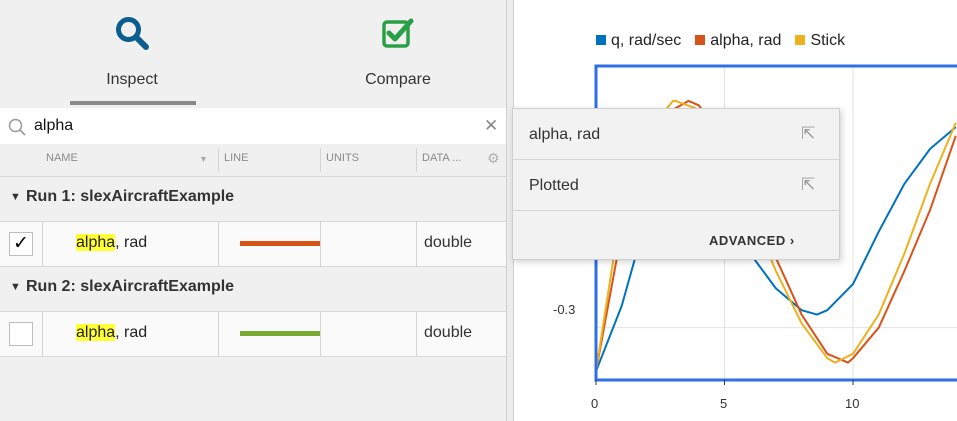  Describe the element at coordinates (491, 126) in the screenshot. I see `clear-search-icon: ✕` at that location.